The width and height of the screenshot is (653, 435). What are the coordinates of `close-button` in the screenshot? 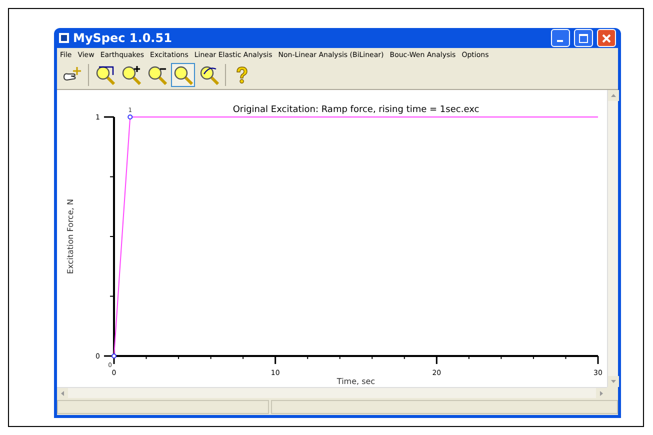 It's located at (606, 38).